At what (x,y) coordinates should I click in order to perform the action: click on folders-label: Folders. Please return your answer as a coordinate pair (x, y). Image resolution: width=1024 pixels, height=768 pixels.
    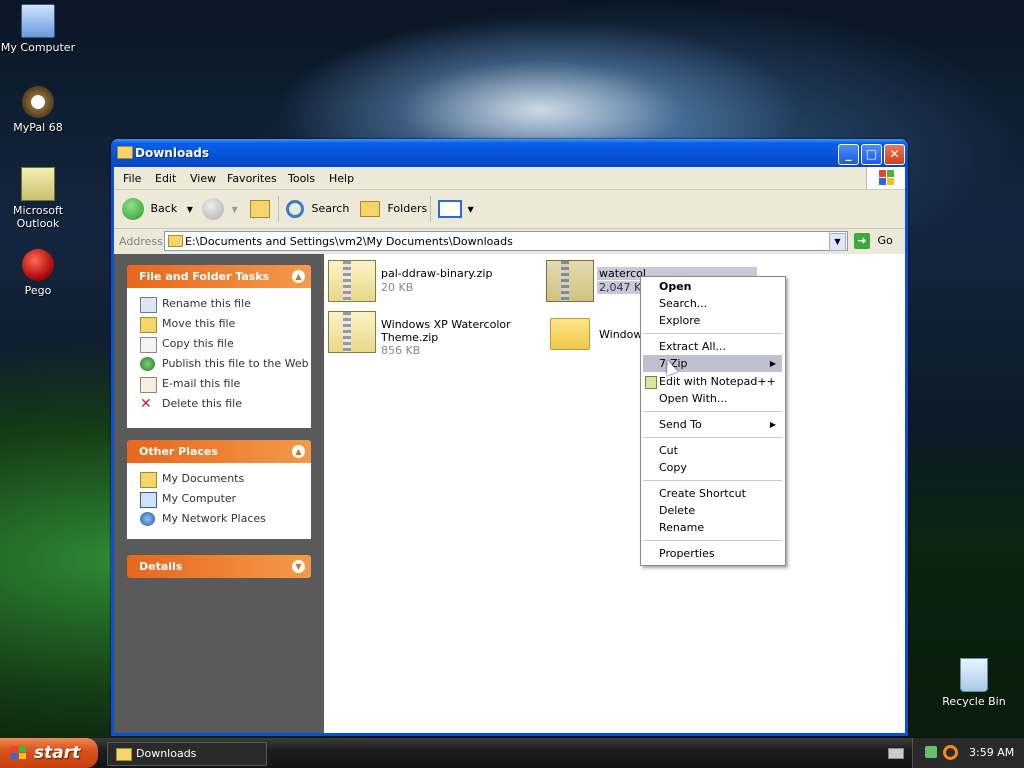
    Looking at the image, I should click on (407, 208).